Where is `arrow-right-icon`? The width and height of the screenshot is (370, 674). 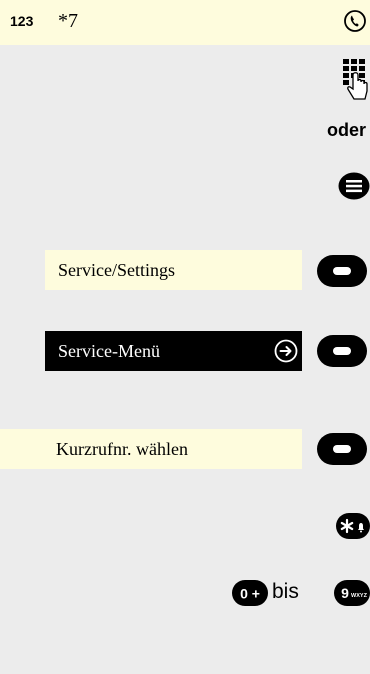
arrow-right-icon is located at coordinates (286, 351).